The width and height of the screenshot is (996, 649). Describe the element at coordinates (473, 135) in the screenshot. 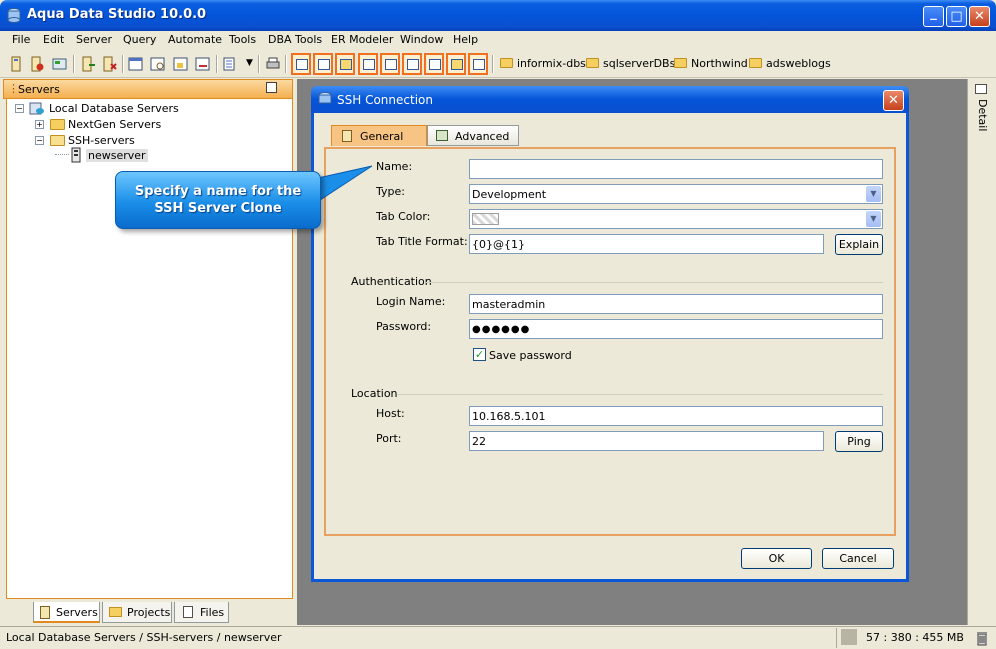

I see `tab-advanced: Advanced` at that location.